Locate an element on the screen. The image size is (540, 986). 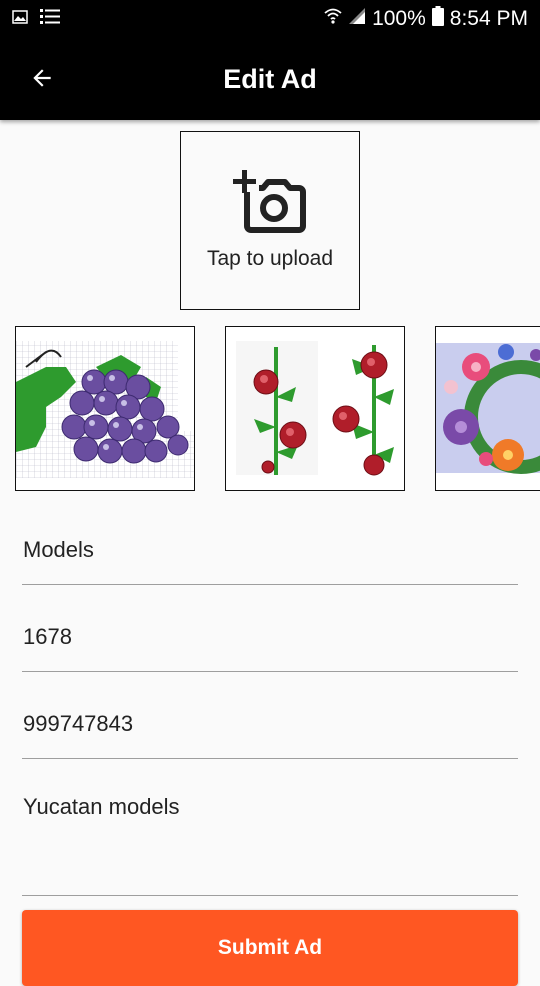
phone-field: 999747843 is located at coordinates (270, 726).